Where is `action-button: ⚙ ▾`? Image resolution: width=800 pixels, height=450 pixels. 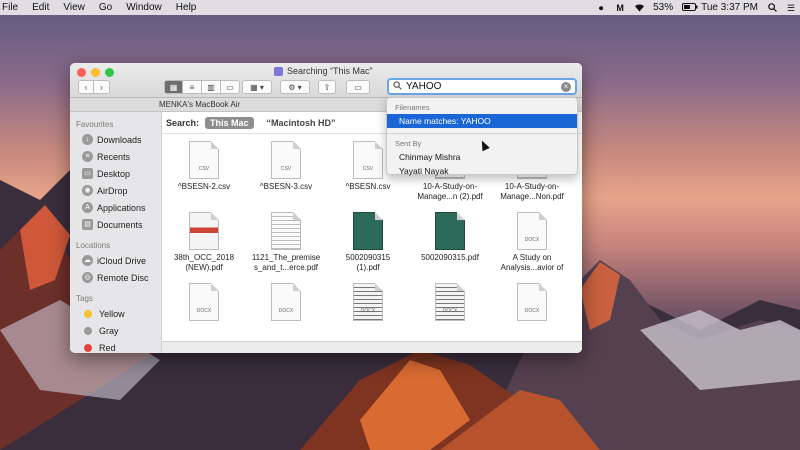
action-button: ⚙ ▾ is located at coordinates (295, 87).